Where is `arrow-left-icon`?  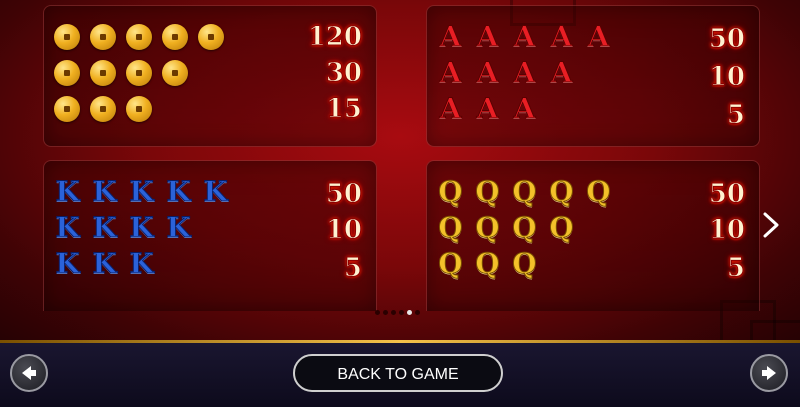 arrow-left-icon is located at coordinates (29, 373).